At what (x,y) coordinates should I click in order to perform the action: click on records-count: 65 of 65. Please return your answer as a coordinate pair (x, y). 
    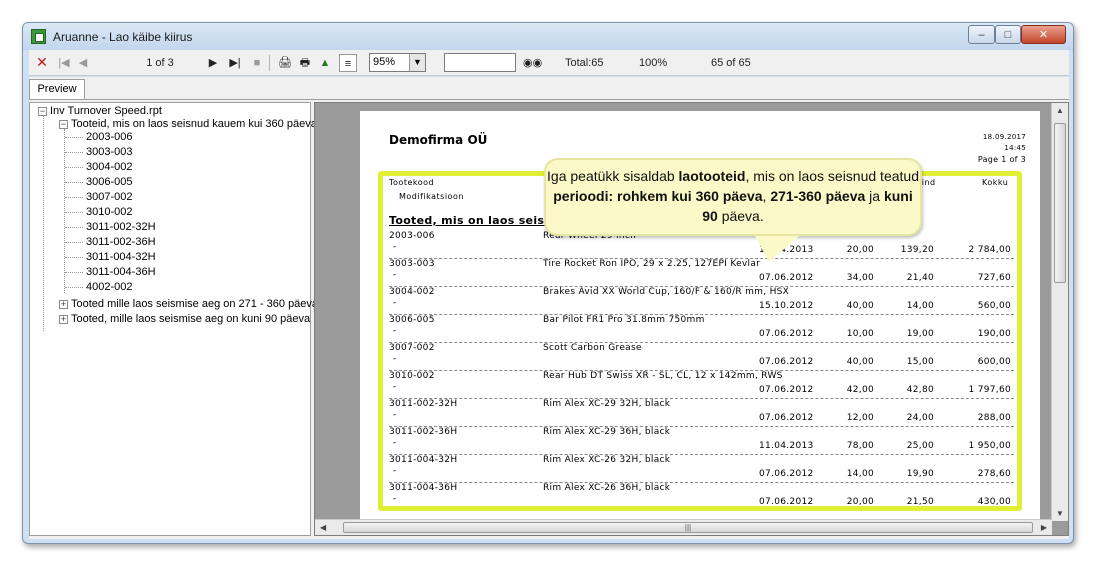
    Looking at the image, I should click on (731, 63).